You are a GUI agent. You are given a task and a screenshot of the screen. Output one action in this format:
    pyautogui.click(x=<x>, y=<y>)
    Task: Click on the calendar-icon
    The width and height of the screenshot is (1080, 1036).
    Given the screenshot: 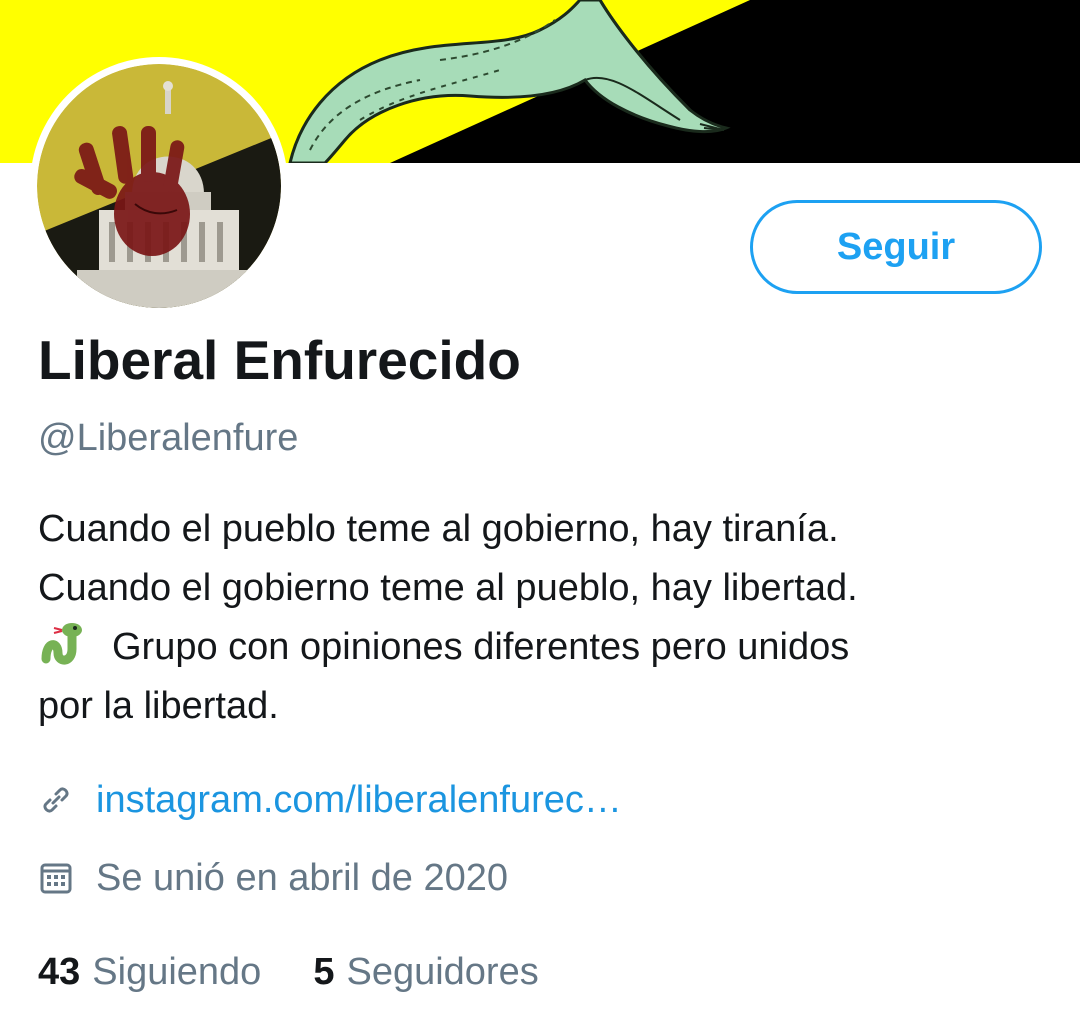 What is the action you would take?
    pyautogui.click(x=56, y=878)
    